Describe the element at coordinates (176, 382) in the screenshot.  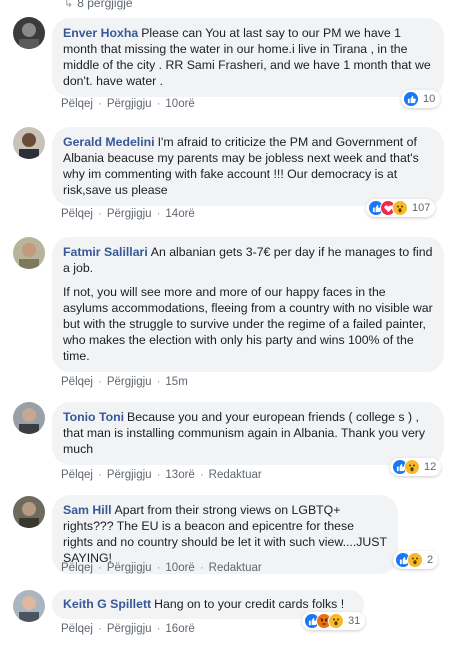
I see `timestamp: 15m` at that location.